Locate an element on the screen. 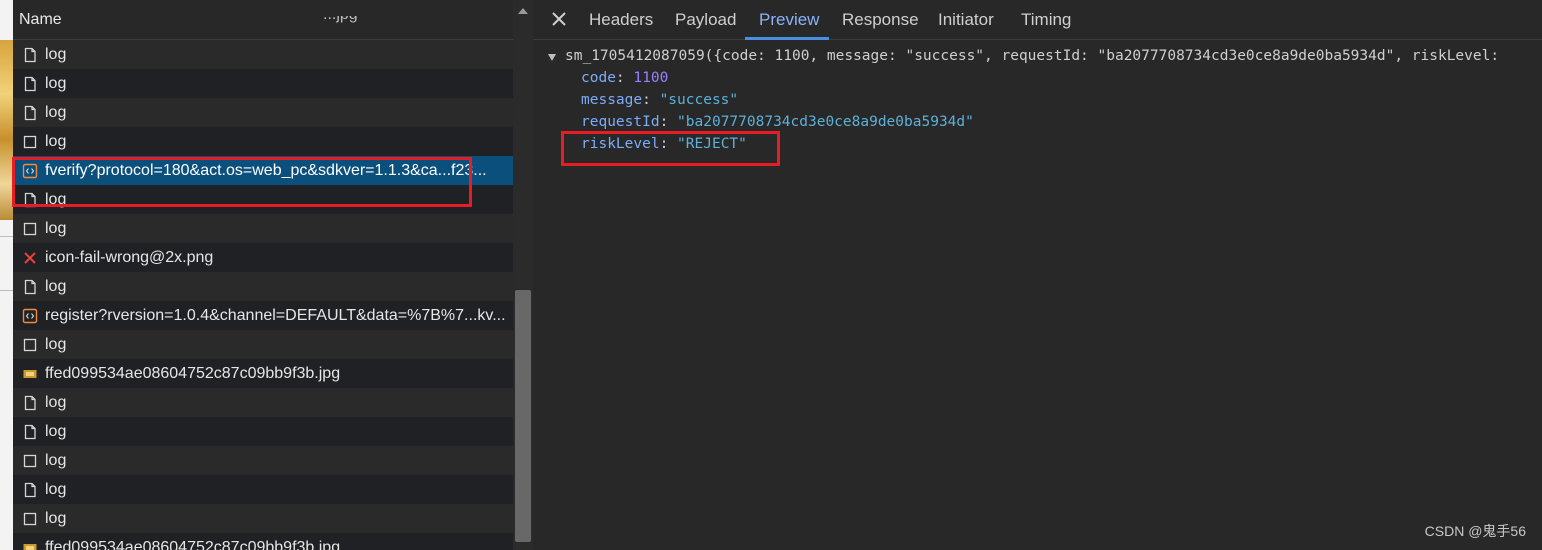  field-value: 1100 is located at coordinates (651, 78).